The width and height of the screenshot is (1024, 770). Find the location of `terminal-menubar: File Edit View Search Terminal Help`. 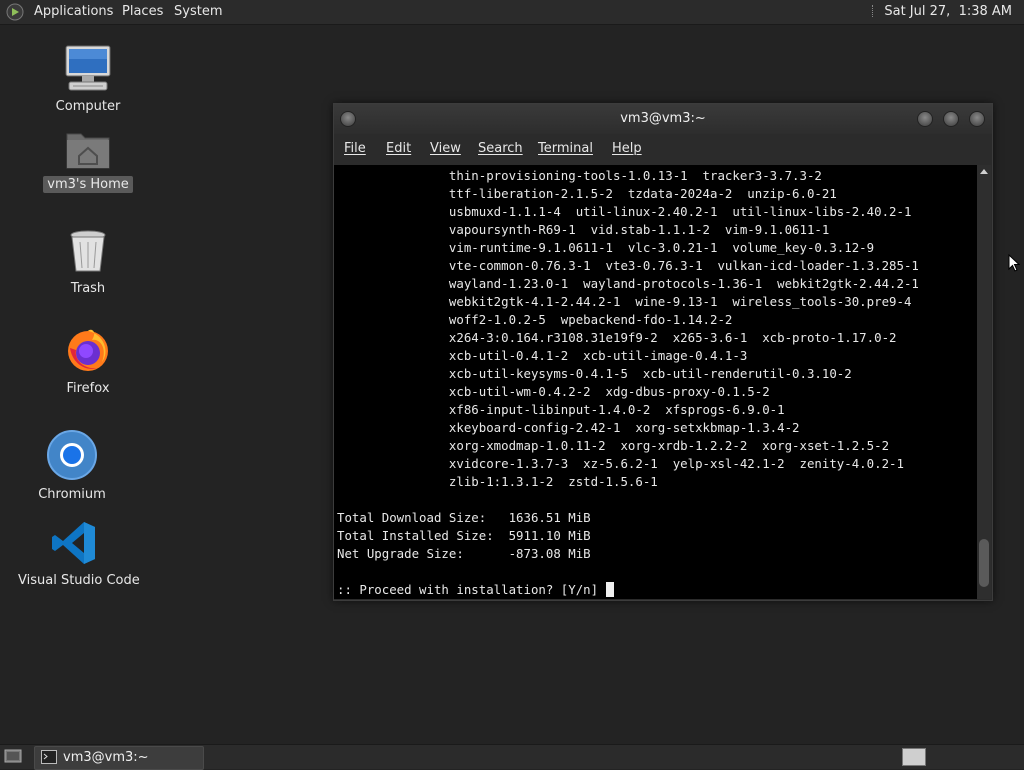

terminal-menubar: File Edit View Search Terminal Help is located at coordinates (663, 149).